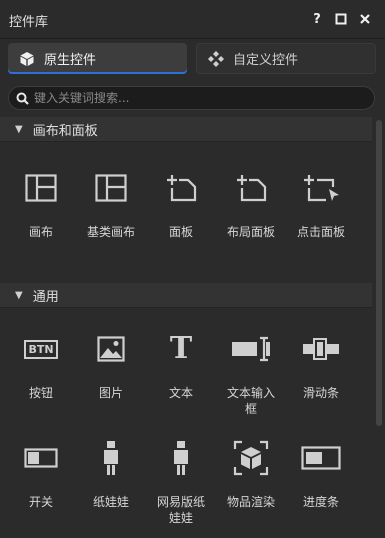 The width and height of the screenshot is (385, 538). I want to click on widget-image: 图片, so click(111, 365).